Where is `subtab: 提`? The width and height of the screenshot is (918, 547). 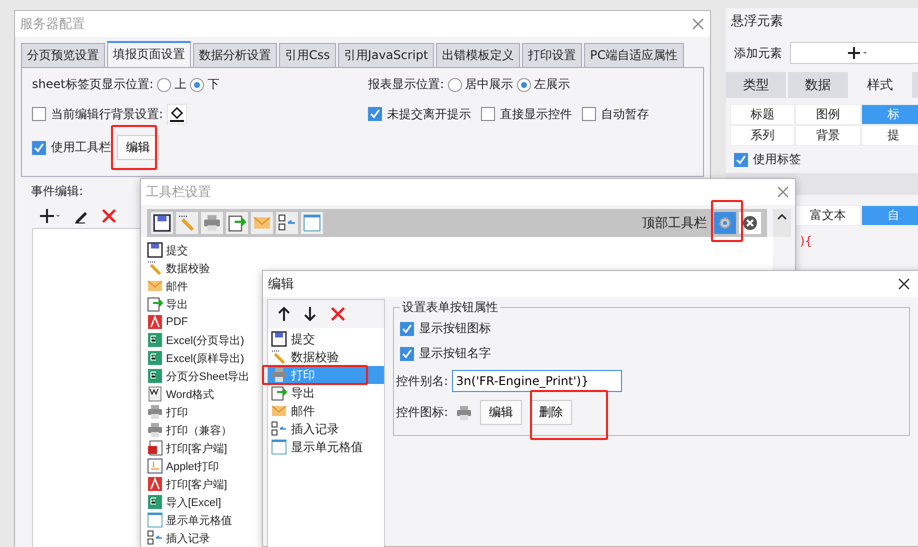
subtab: 提 is located at coordinates (889, 135).